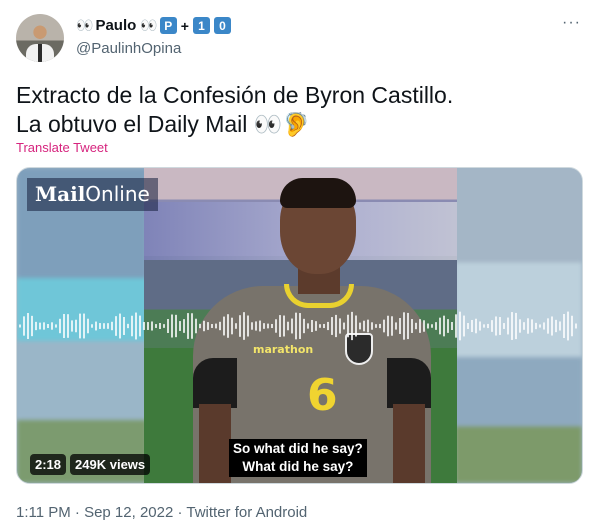  I want to click on video-subtitle: So what did he say? What did he say?, so click(298, 458).